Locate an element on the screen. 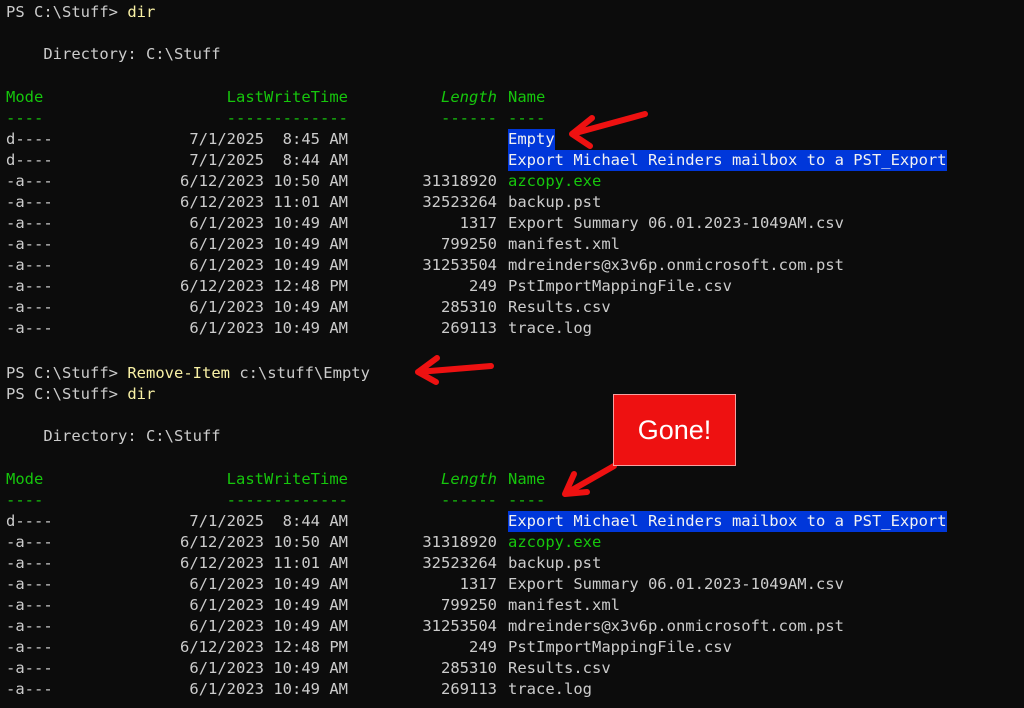 The height and width of the screenshot is (708, 1024). listing-header-2: Mode LastWriteTime Length Name is located at coordinates (512, 479).